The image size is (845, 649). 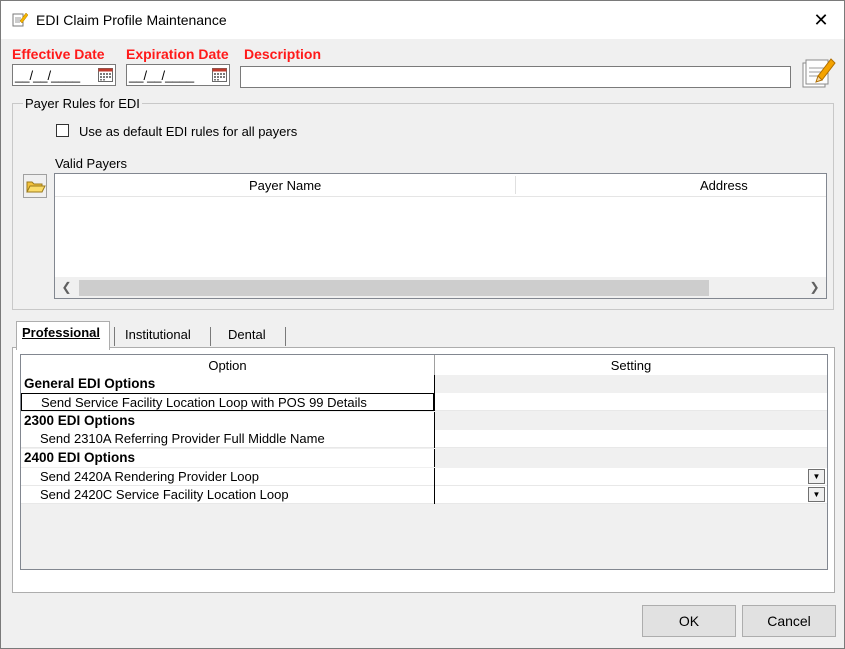 I want to click on expiration-date-label: Expiration Date, so click(x=177, y=54).